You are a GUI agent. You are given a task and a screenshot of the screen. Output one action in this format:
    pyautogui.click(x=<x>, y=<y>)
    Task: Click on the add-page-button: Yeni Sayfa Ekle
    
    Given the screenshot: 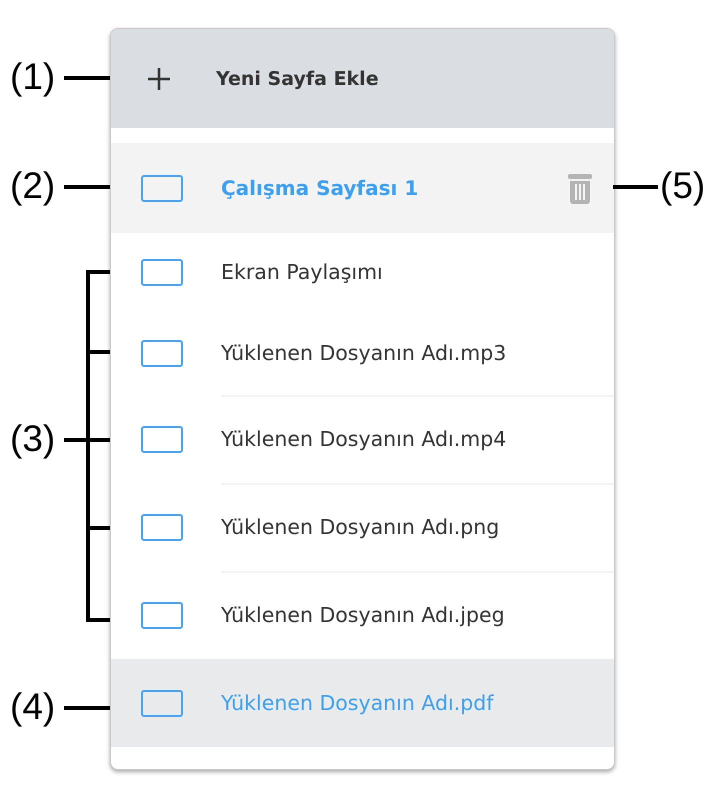 What is the action you would take?
    pyautogui.click(x=362, y=78)
    